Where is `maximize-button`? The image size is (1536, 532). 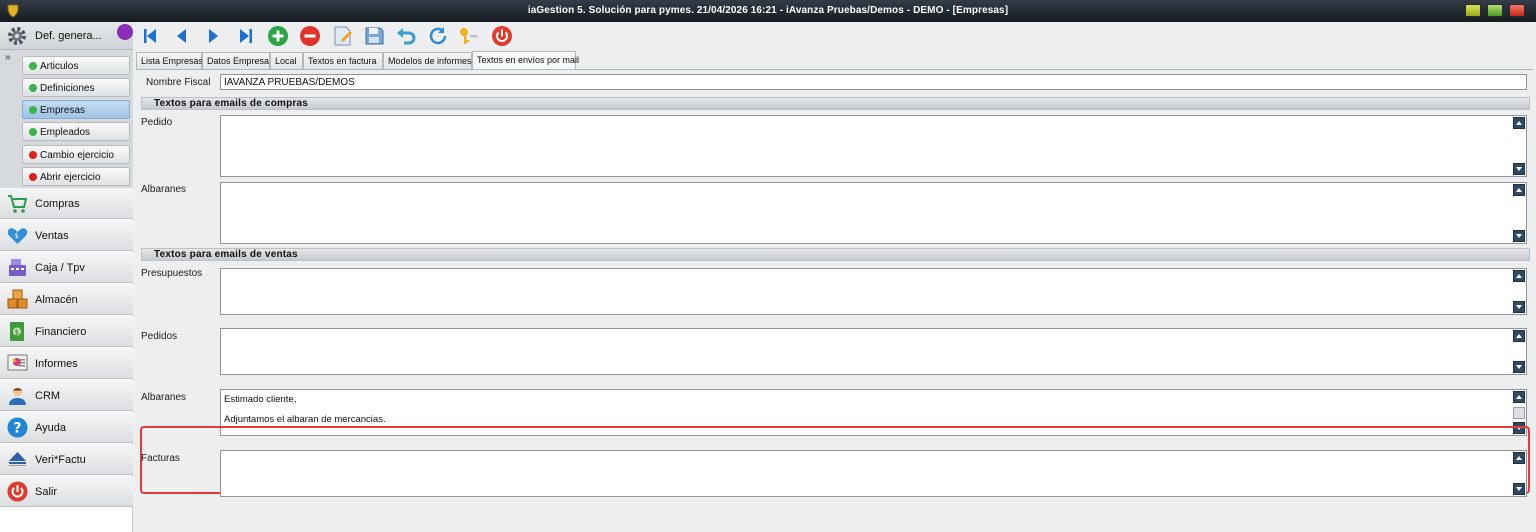
maximize-button is located at coordinates (1495, 10).